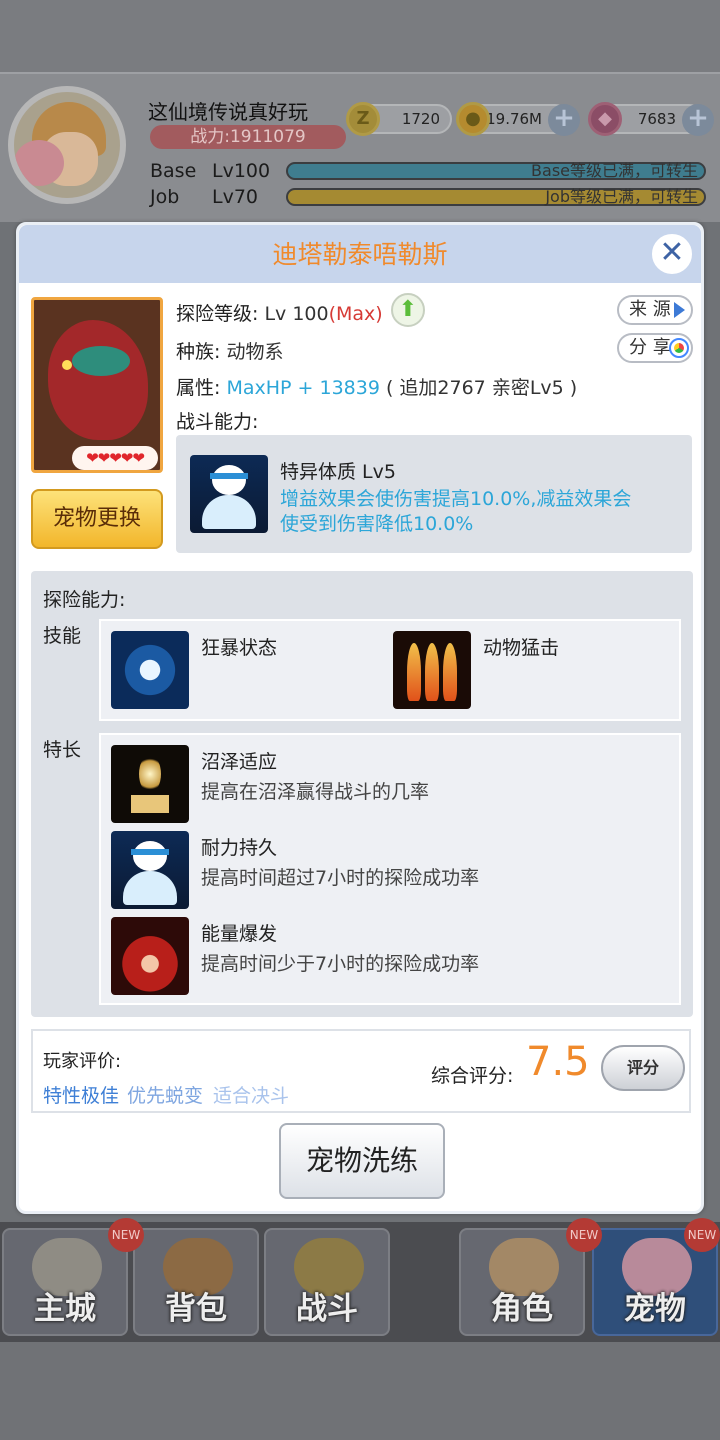  Describe the element at coordinates (327, 1282) in the screenshot. I see `nav-battle: 战斗` at that location.